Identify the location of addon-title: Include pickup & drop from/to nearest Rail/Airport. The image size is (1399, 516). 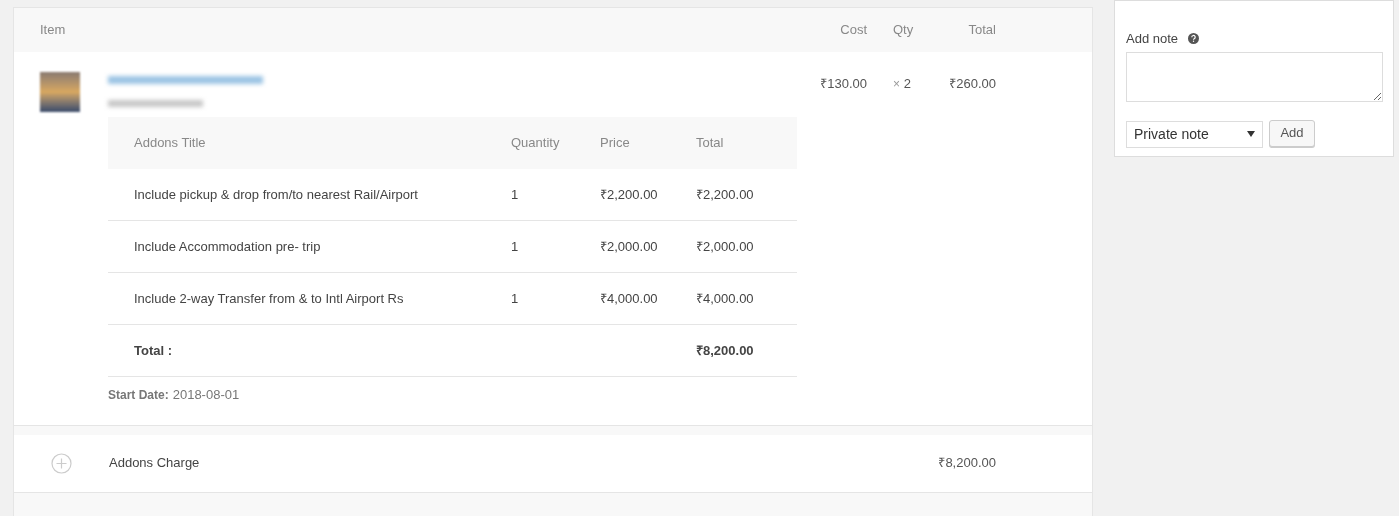
(276, 194).